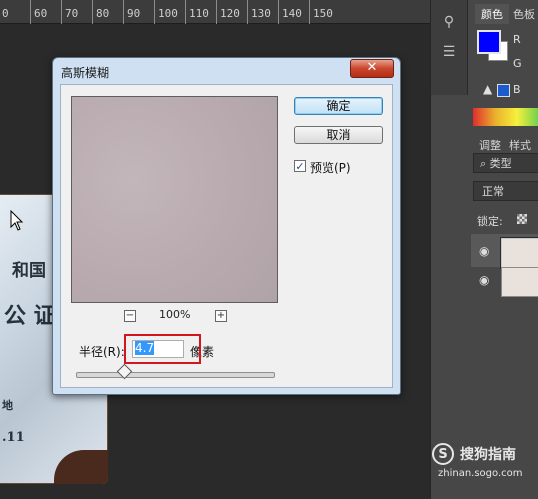  What do you see at coordinates (338, 135) in the screenshot?
I see `cancel-button: 取消` at bounding box center [338, 135].